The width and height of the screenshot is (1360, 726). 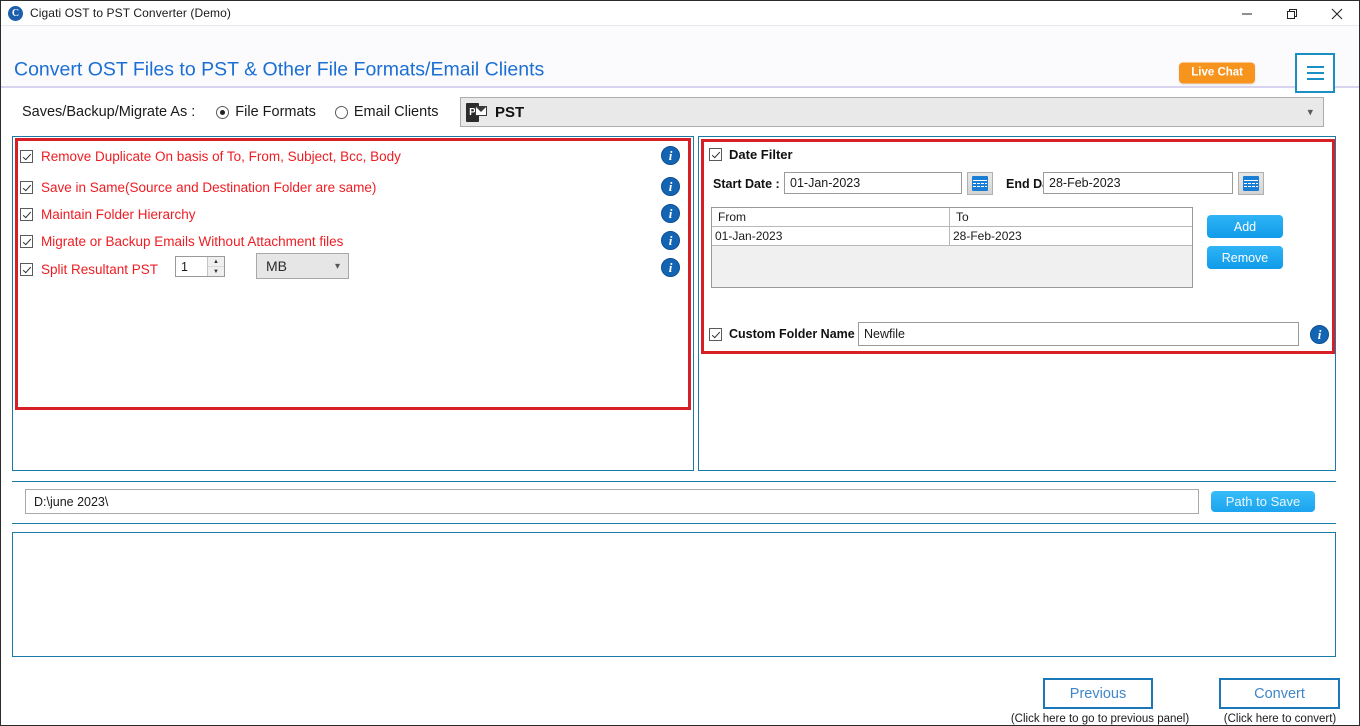 I want to click on previous-button-hint: (Click here to go to previous panel), so click(x=1100, y=719).